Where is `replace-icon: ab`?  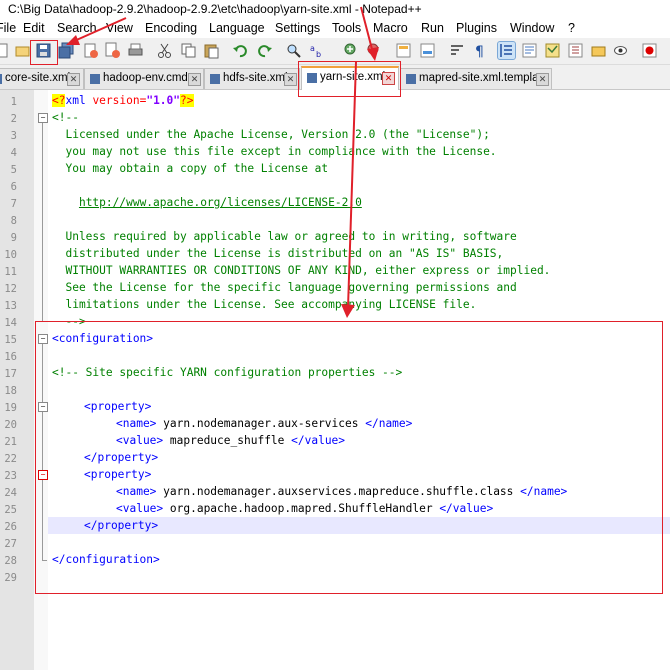
replace-icon: ab is located at coordinates (317, 50).